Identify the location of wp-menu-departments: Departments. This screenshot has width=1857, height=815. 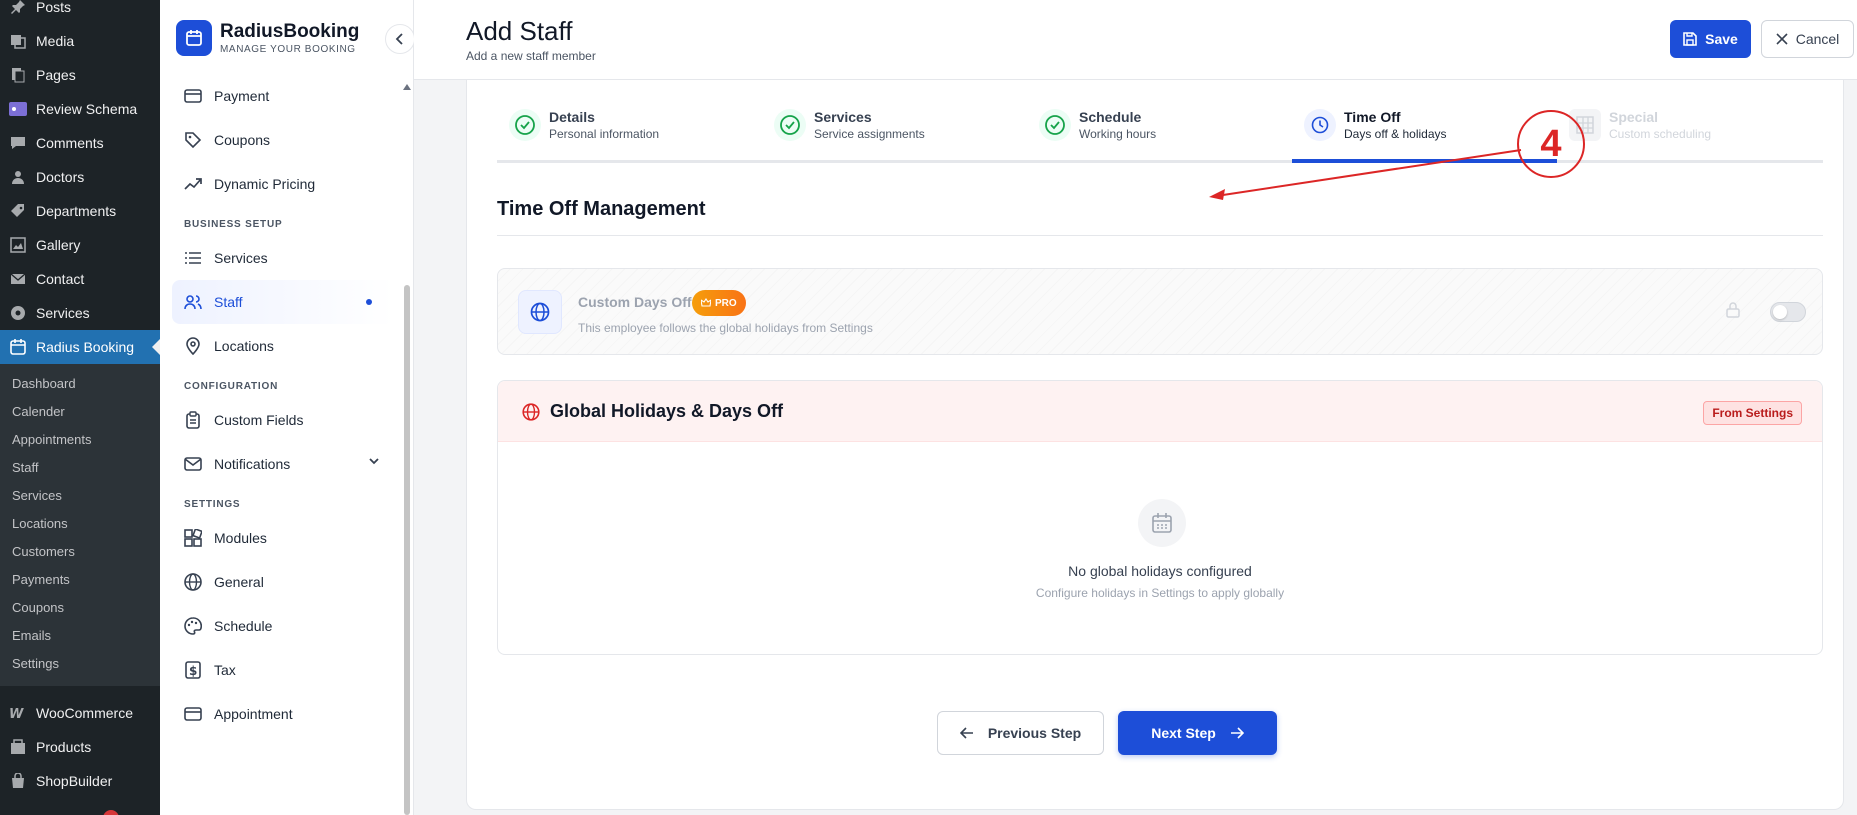
(80, 211).